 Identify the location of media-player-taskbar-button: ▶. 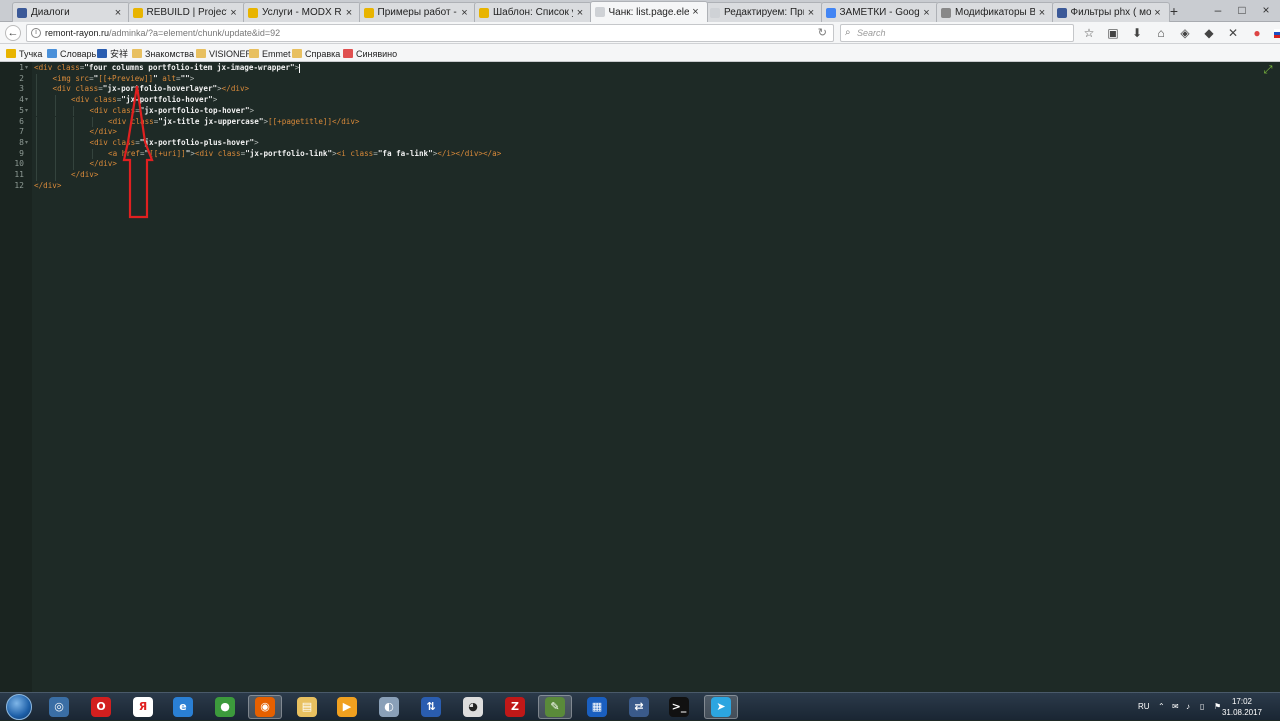
(347, 707).